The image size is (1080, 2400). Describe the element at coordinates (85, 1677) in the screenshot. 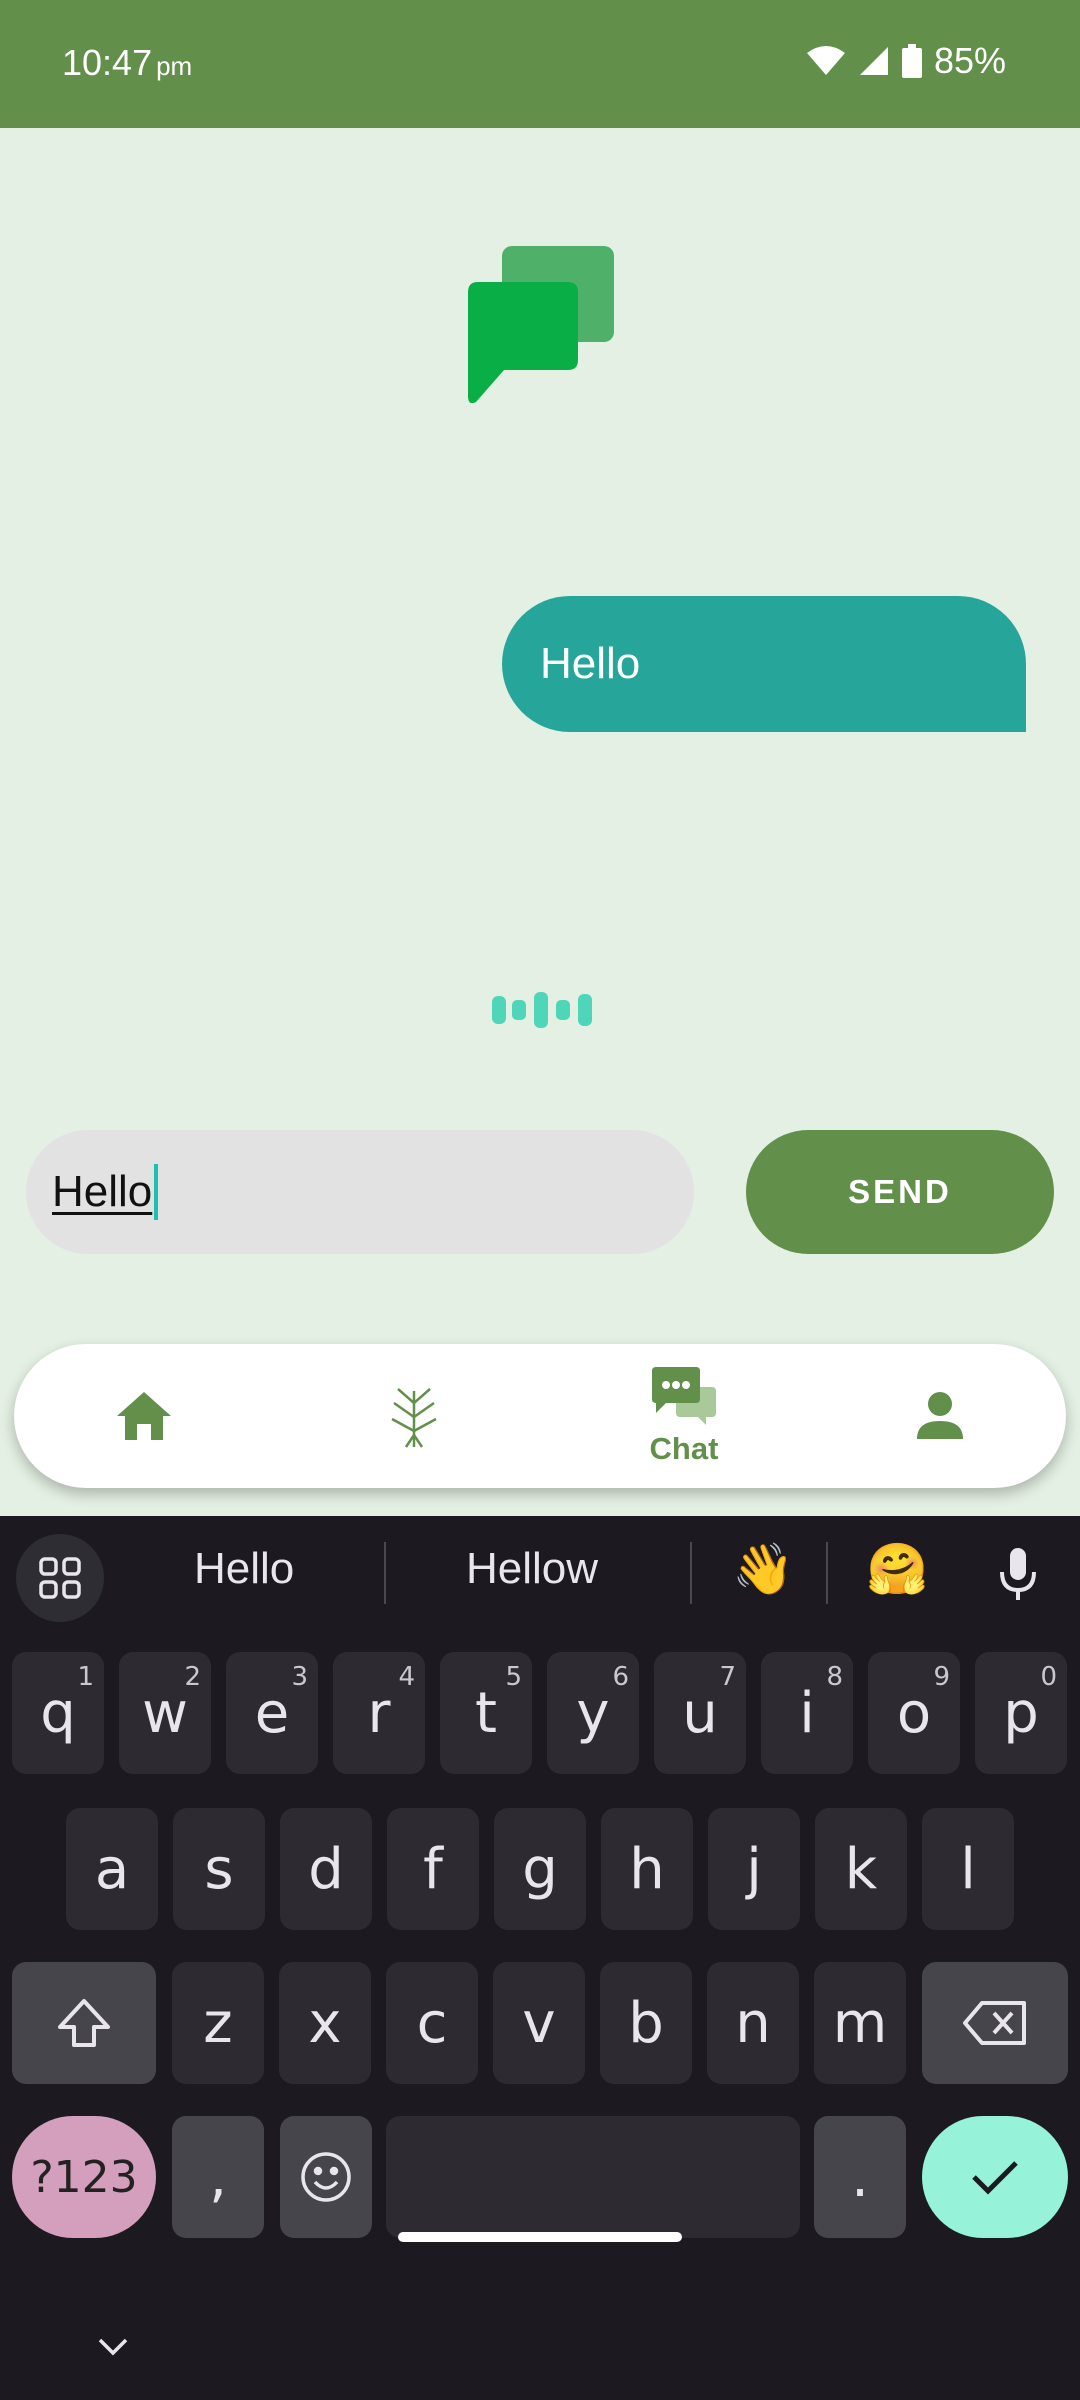

I see `key-number-hint: 1` at that location.